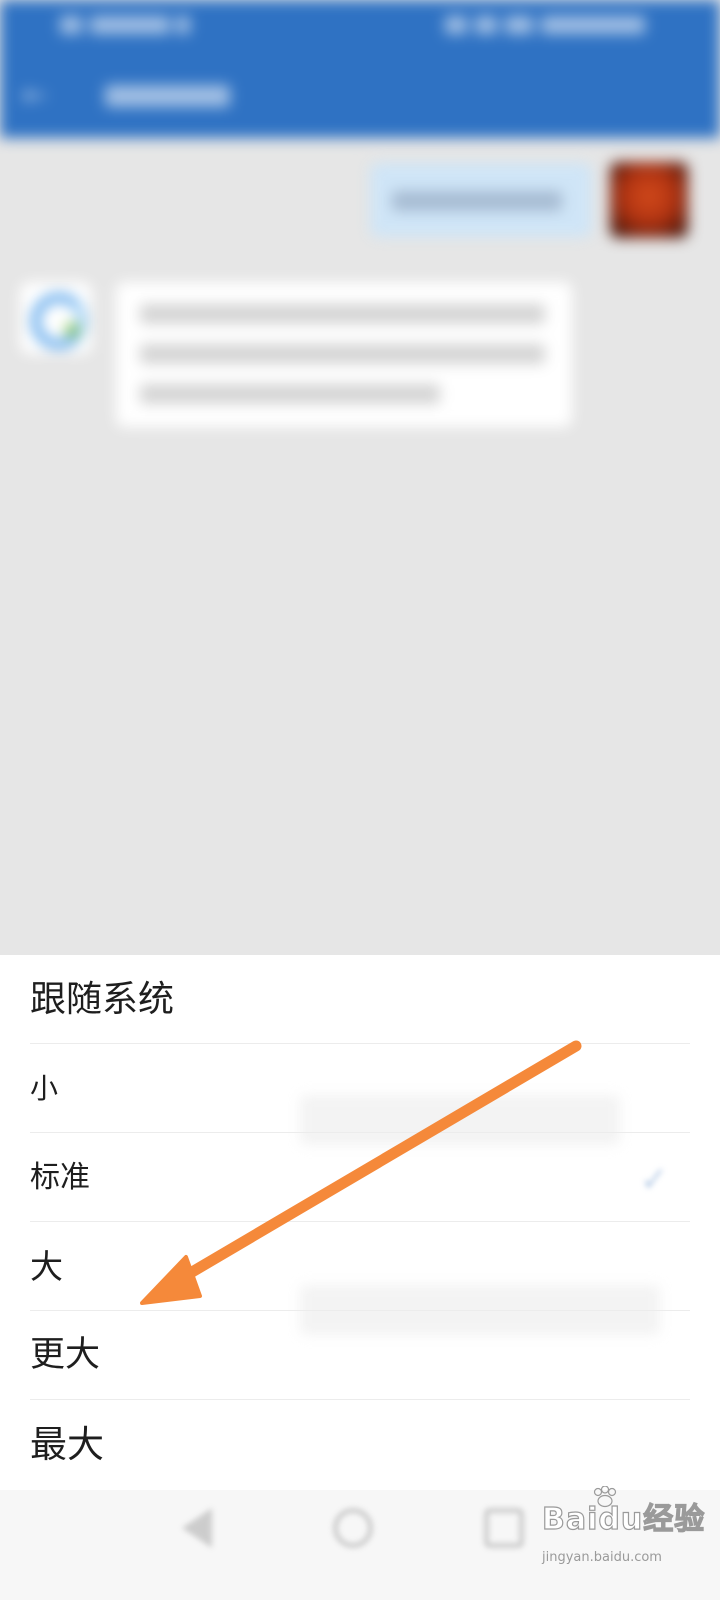 This screenshot has height=1600, width=720. I want to click on chat-bubble-outgoing, so click(481, 200).